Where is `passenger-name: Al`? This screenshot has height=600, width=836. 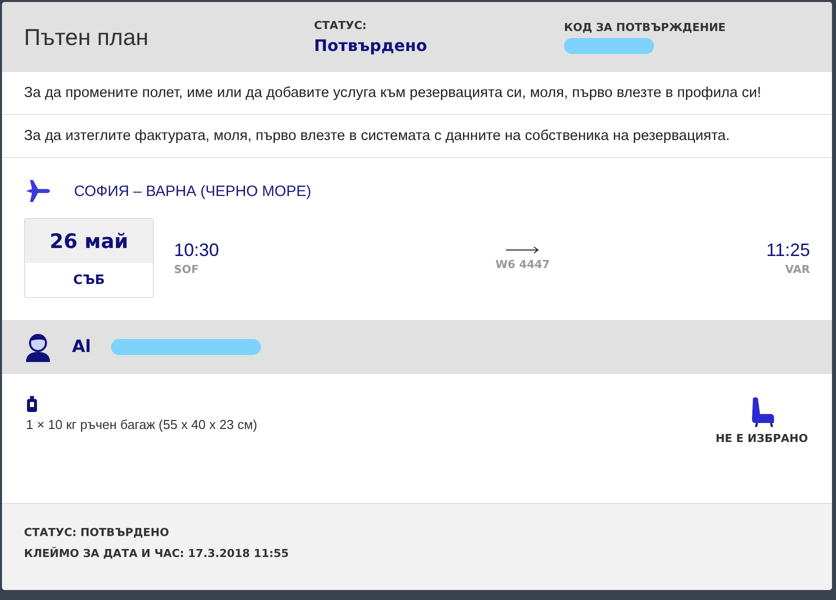
passenger-name: Al is located at coordinates (81, 347).